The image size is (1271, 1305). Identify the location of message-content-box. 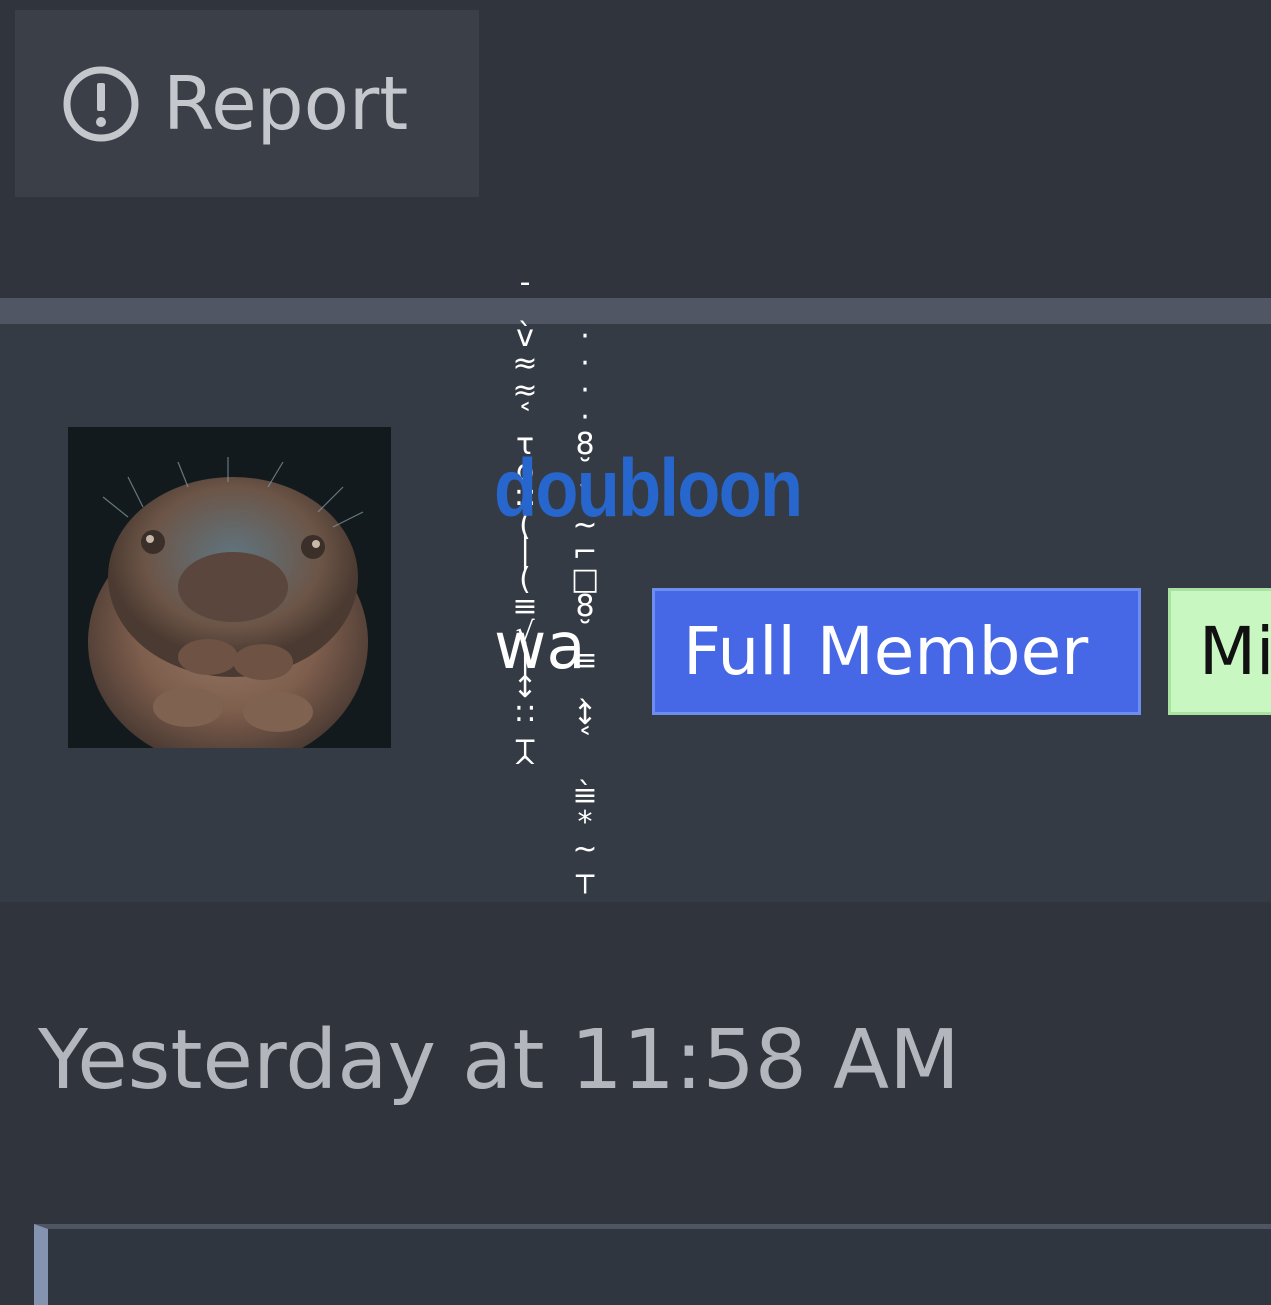
(652, 1264).